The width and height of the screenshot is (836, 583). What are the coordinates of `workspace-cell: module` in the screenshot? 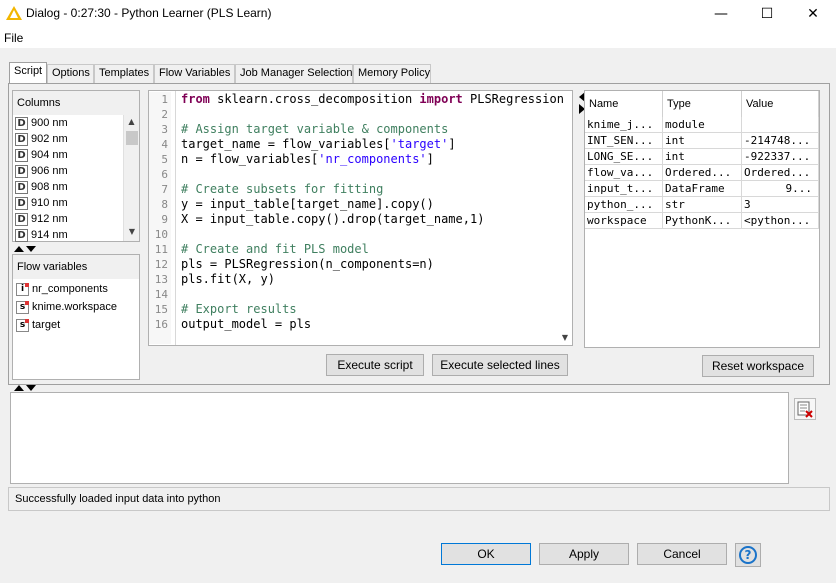 It's located at (702, 125).